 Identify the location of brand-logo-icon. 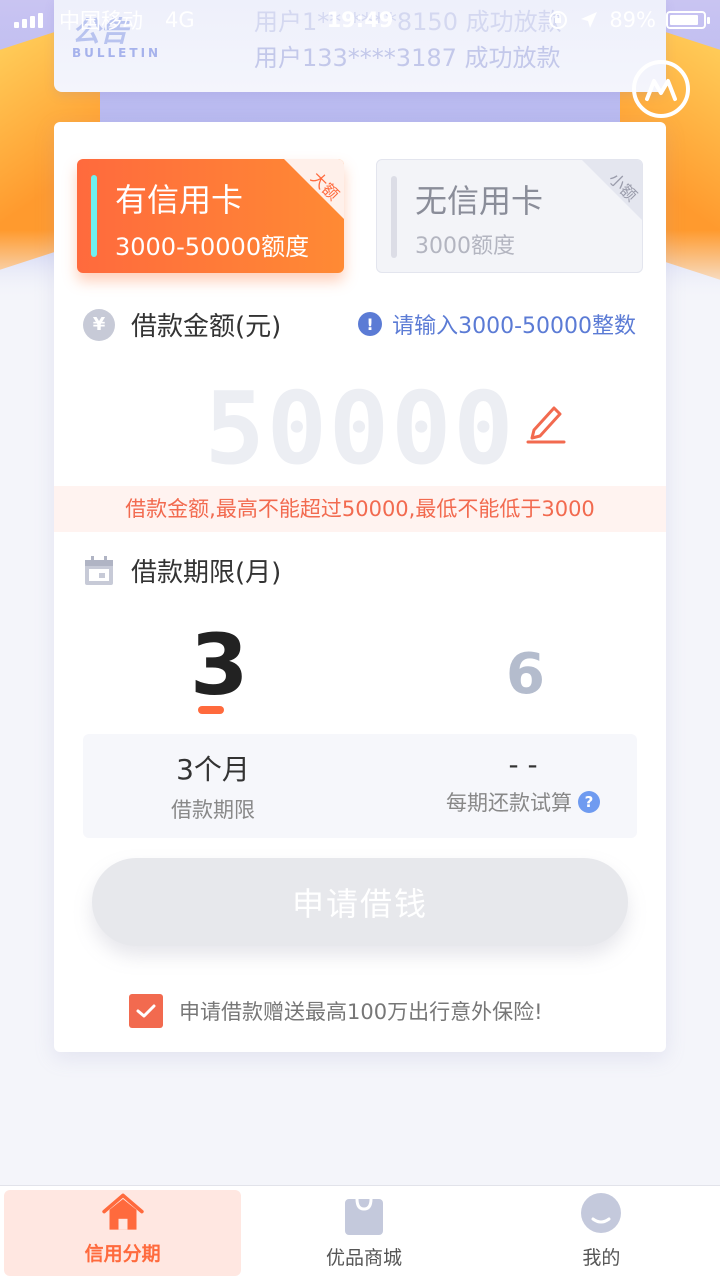
(661, 89).